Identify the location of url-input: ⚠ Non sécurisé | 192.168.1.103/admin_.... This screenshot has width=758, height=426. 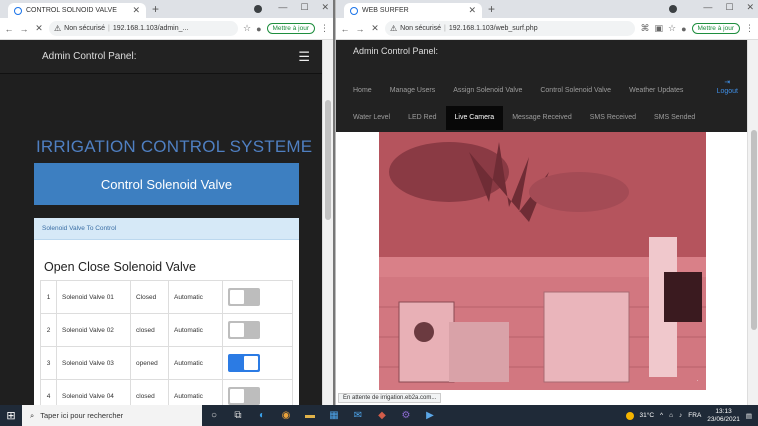
(143, 28).